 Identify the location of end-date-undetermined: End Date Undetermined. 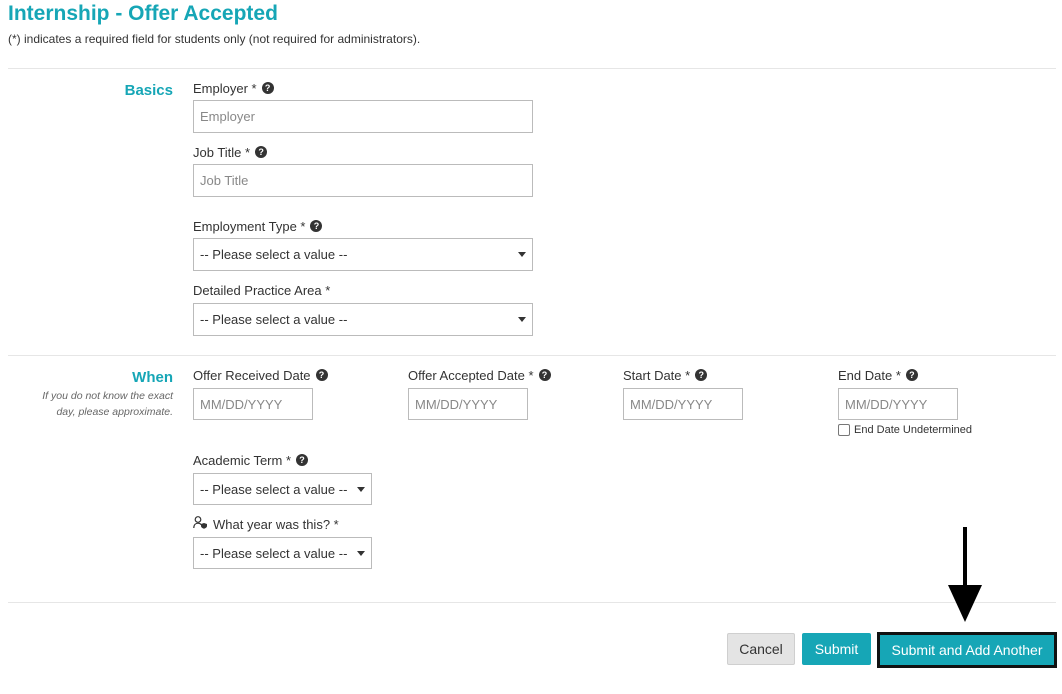
(905, 430).